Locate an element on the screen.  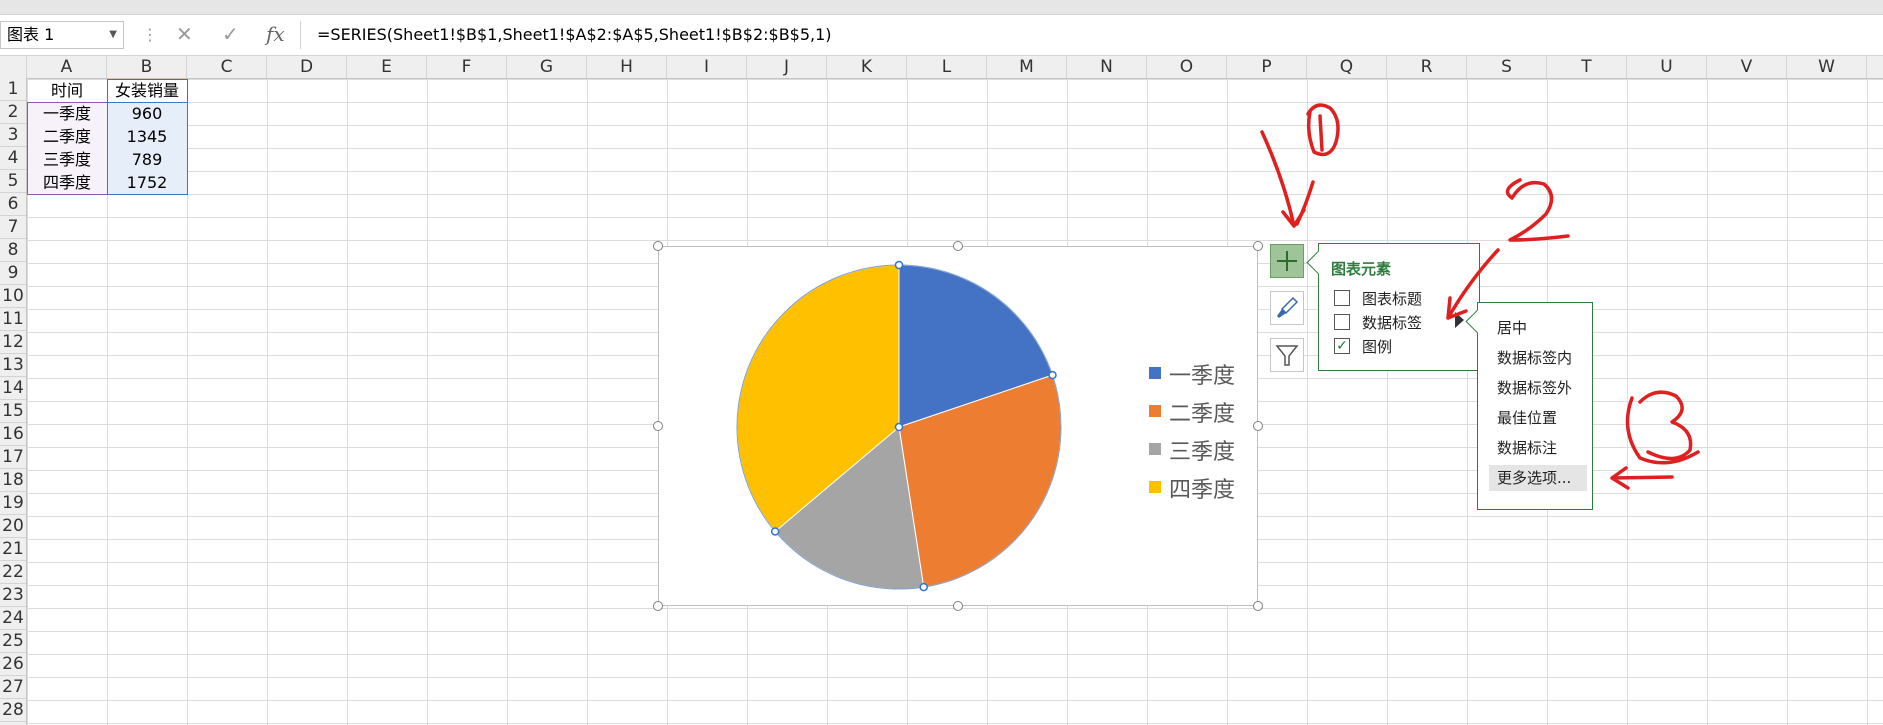
row-header-26: 26 is located at coordinates (13, 664).